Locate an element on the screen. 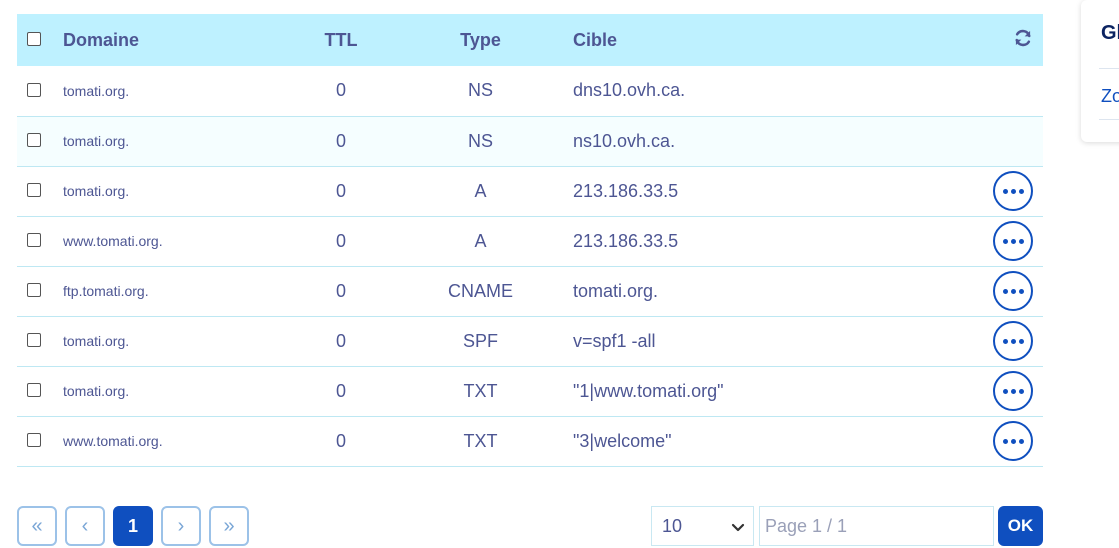 Image resolution: width=1119 pixels, height=548 pixels. record-target: "1|www.tomati.org" is located at coordinates (648, 390).